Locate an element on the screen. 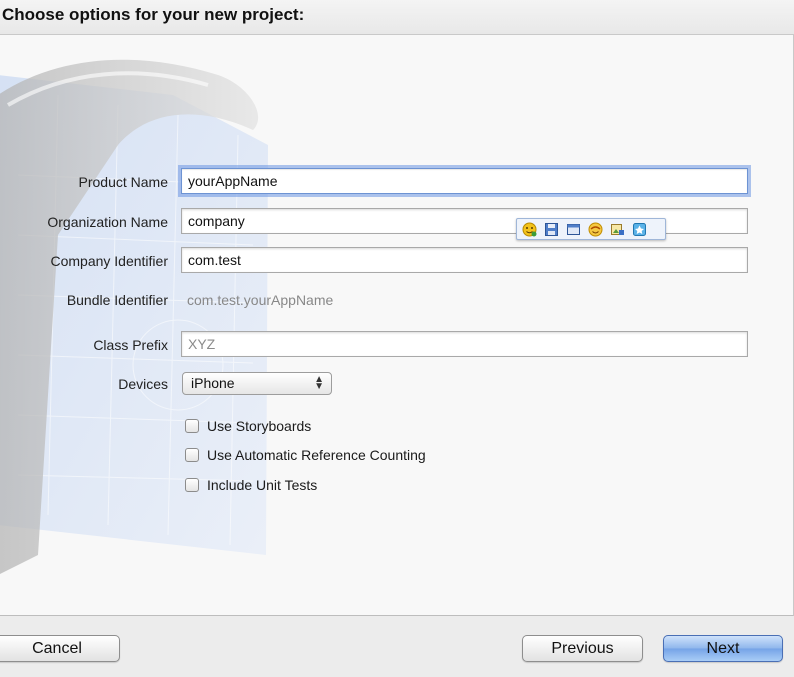  previous-button: Previous is located at coordinates (582, 648).